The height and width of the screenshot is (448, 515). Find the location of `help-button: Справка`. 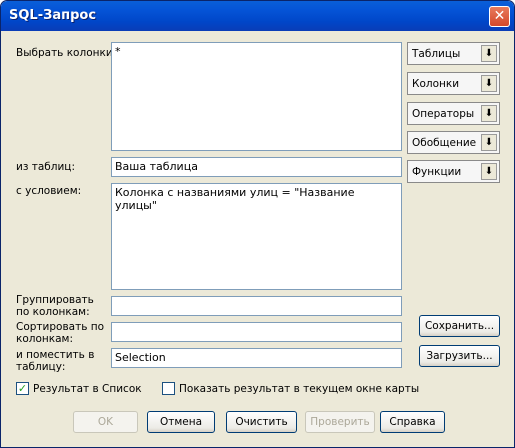

help-button: Справка is located at coordinates (412, 422).